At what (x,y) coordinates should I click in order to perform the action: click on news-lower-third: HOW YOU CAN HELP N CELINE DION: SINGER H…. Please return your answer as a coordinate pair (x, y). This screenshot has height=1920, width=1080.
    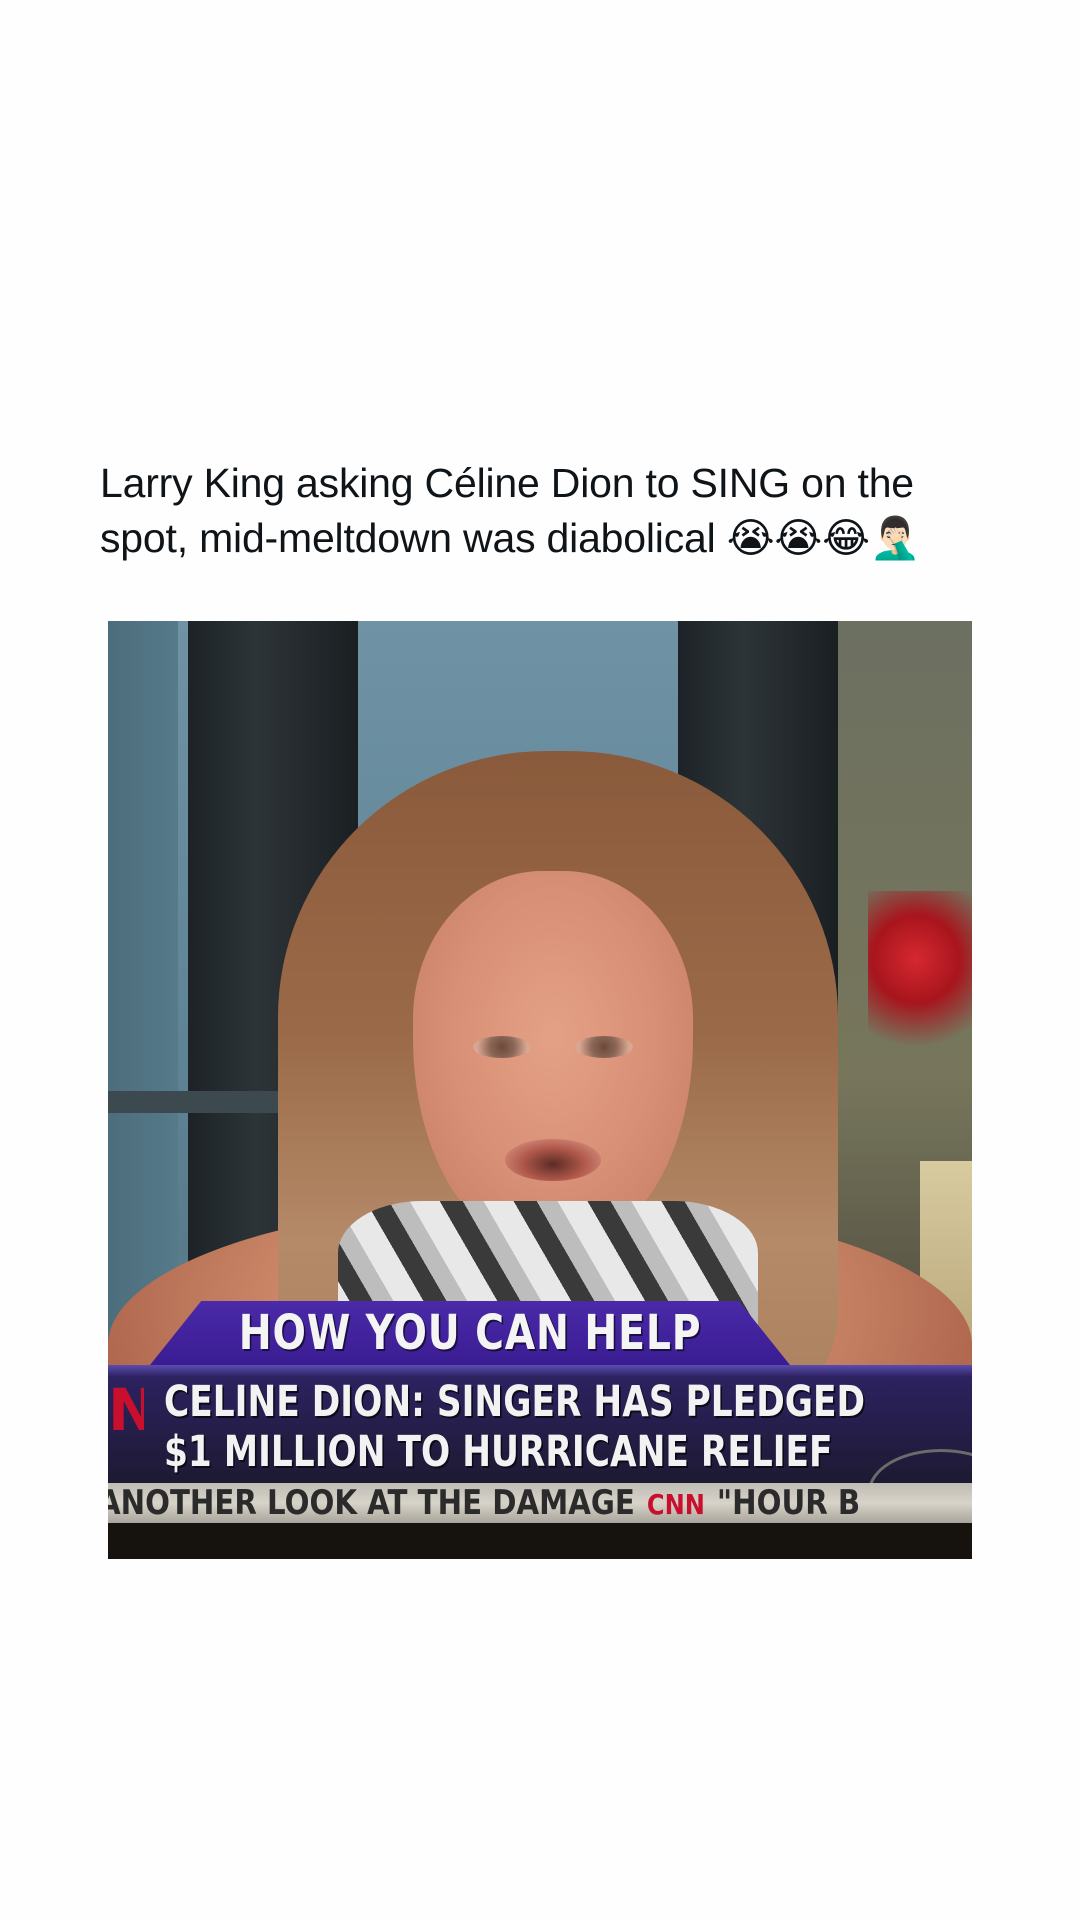
    Looking at the image, I should click on (540, 1430).